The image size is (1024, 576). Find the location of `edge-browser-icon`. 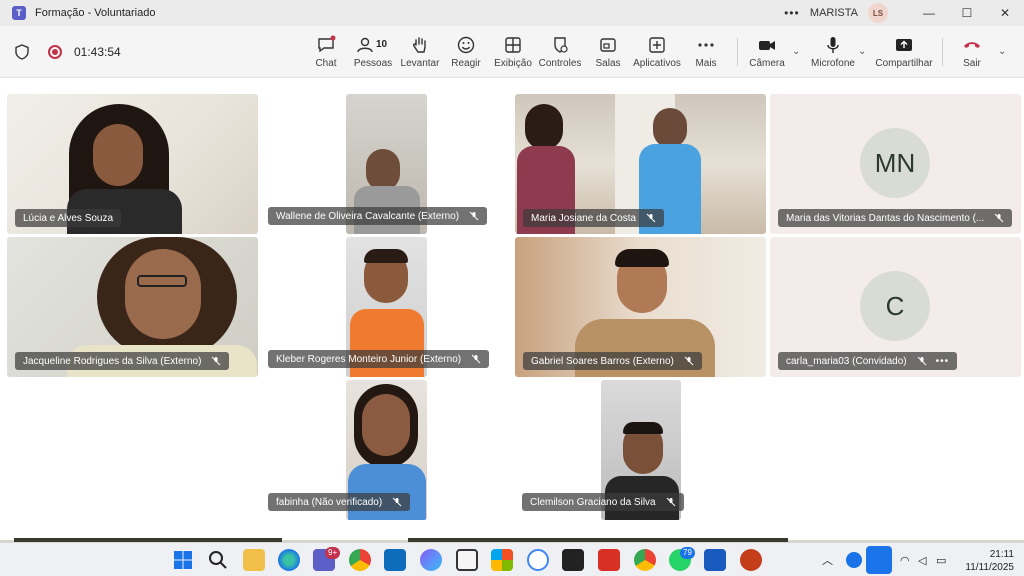

edge-browser-icon is located at coordinates (289, 560).